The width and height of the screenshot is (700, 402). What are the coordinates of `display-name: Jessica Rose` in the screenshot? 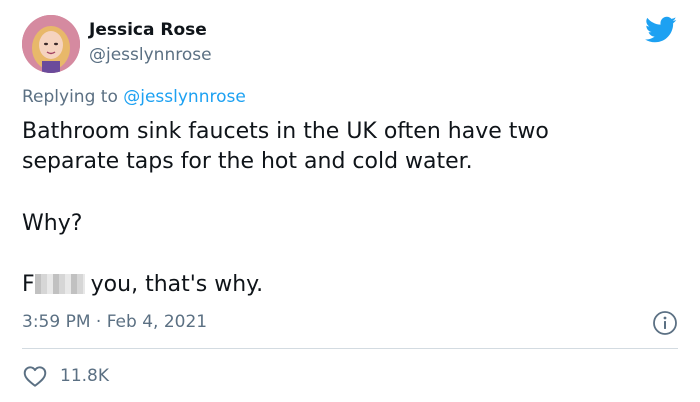 It's located at (148, 30).